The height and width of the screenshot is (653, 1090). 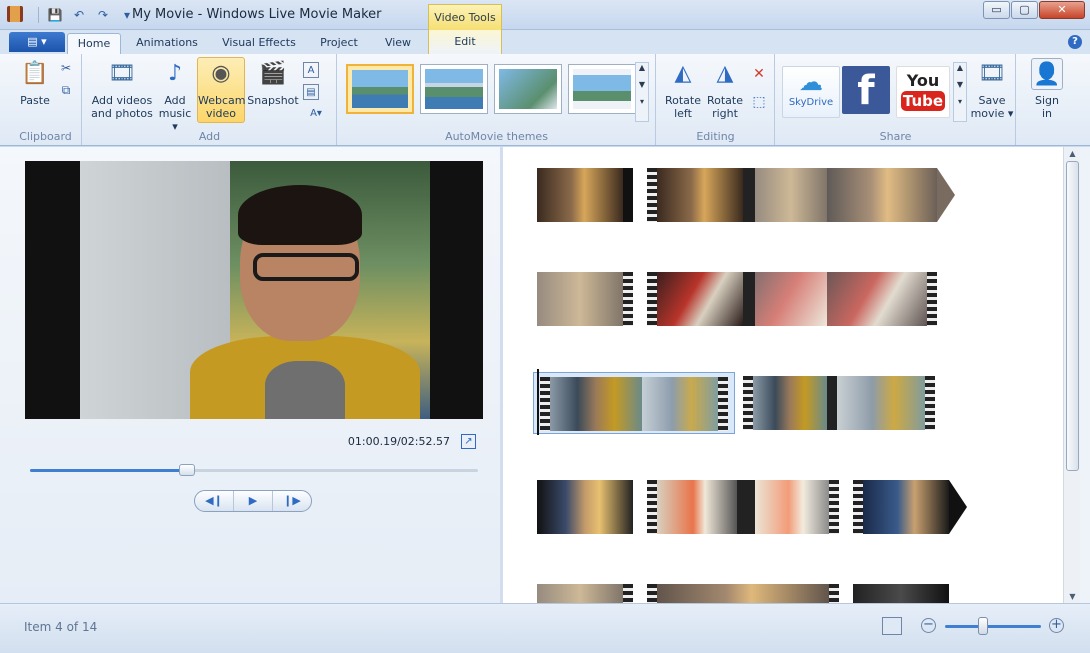 What do you see at coordinates (725, 73) in the screenshot?
I see `rotate-right-icon: ◮` at bounding box center [725, 73].